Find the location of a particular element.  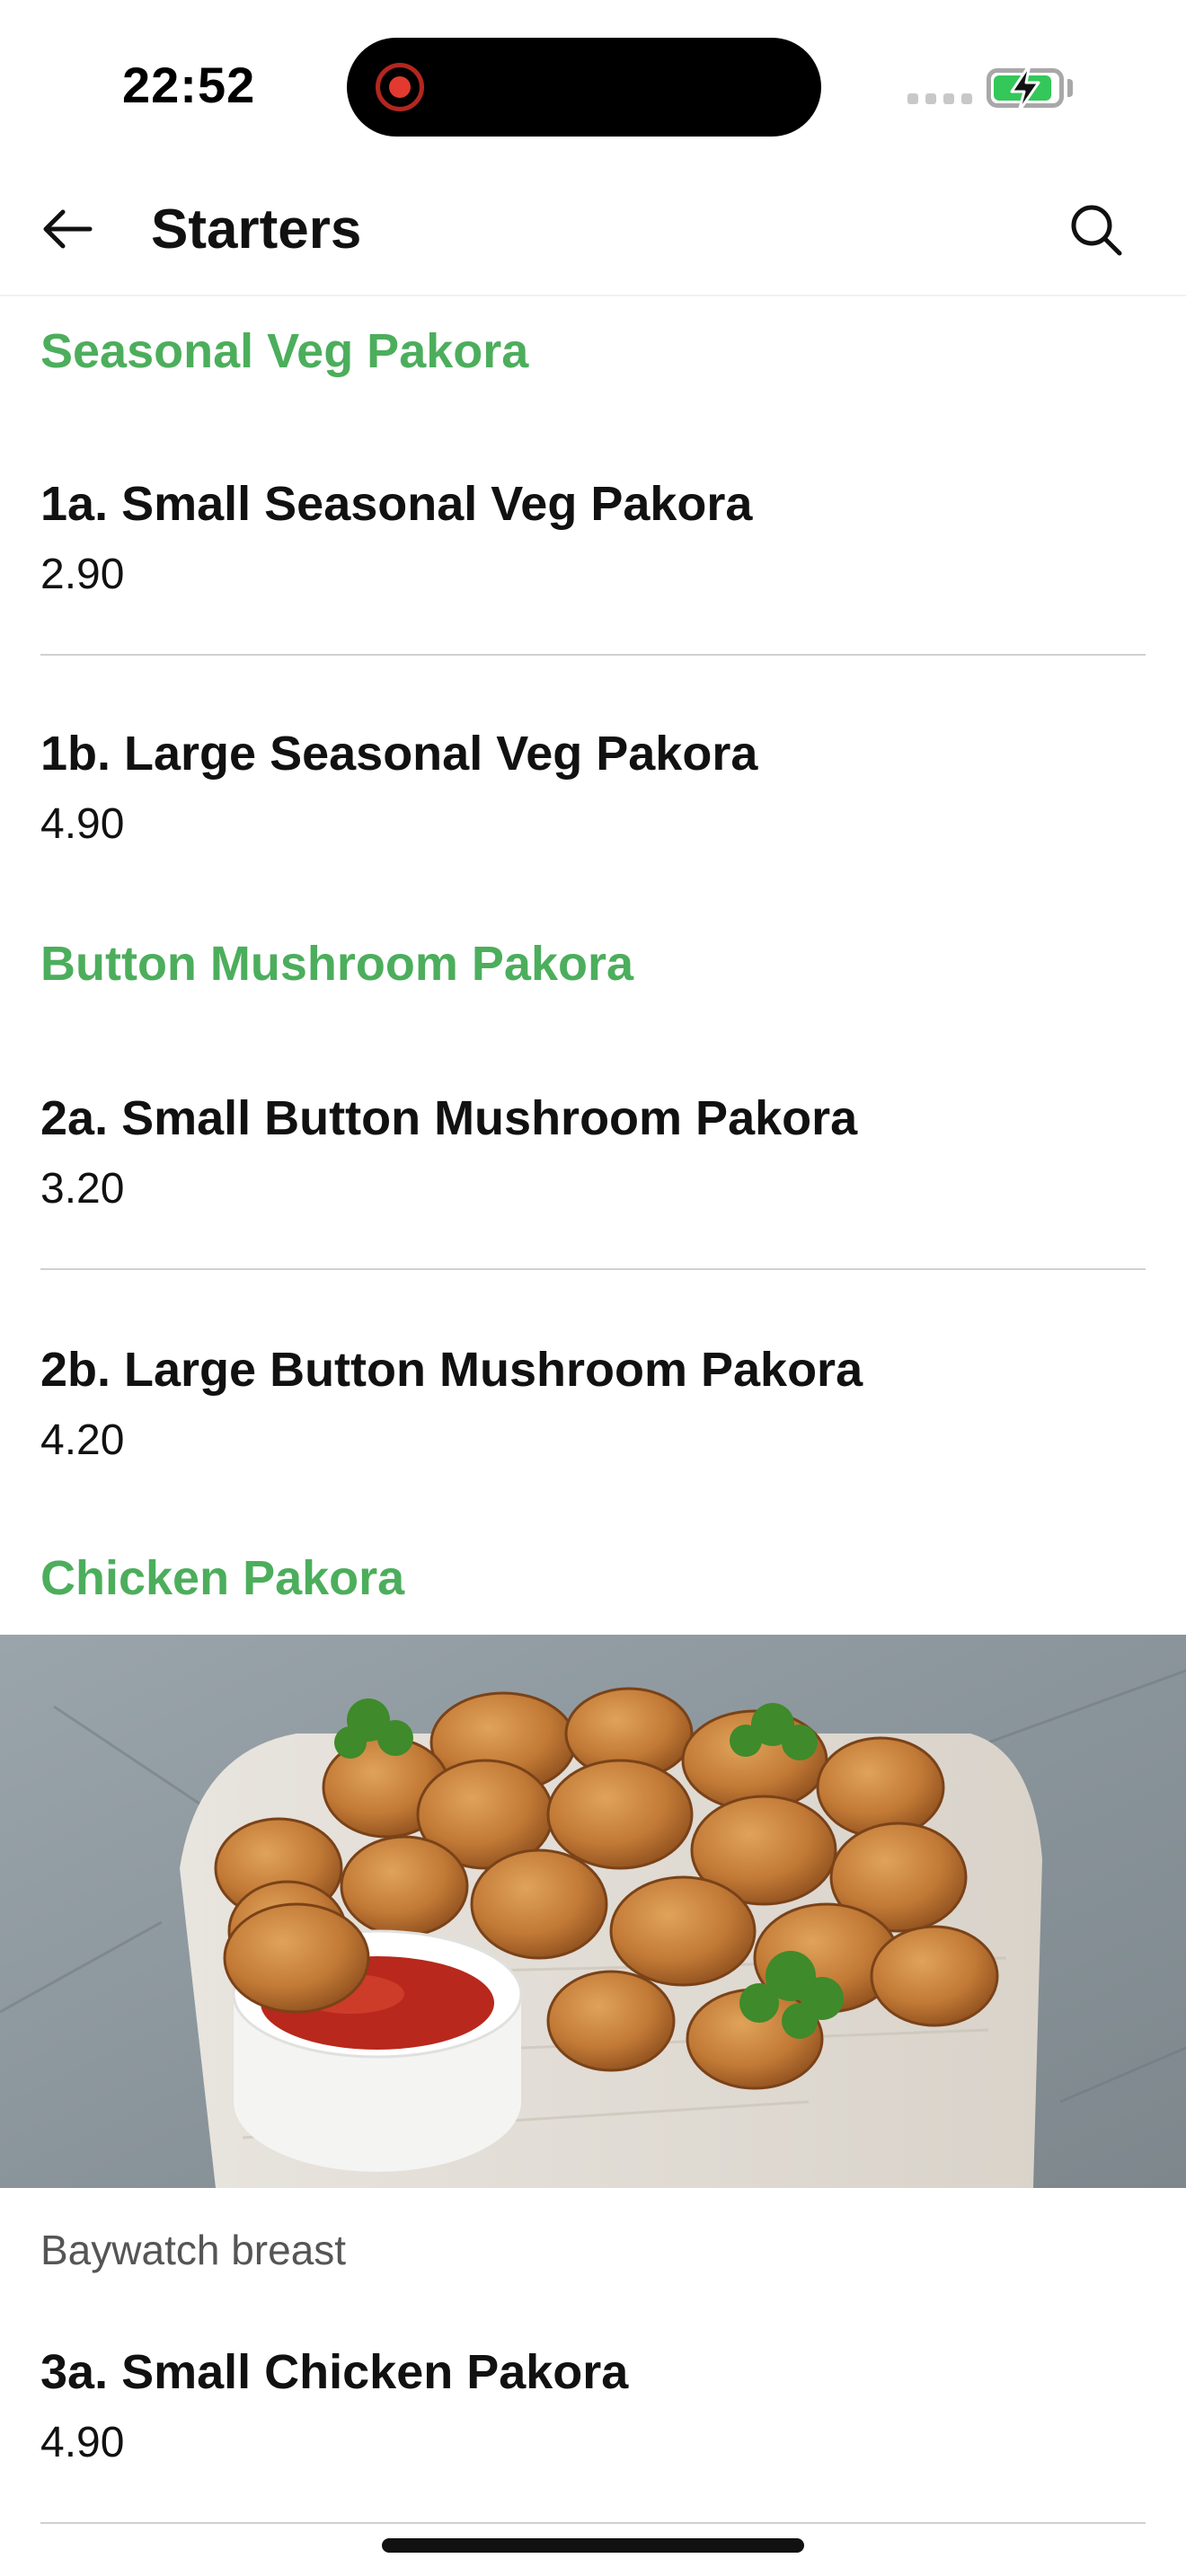

item-price: 3.20 is located at coordinates (82, 1189).